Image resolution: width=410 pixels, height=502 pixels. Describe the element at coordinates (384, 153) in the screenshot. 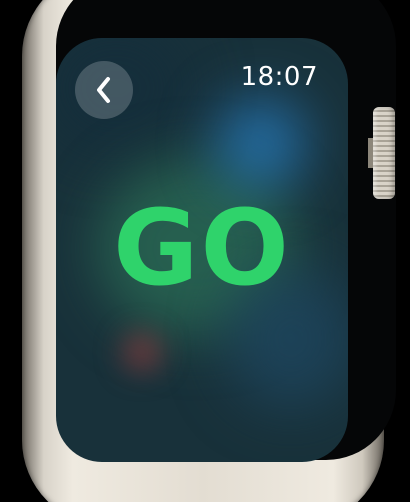

I see `digital-crown` at that location.